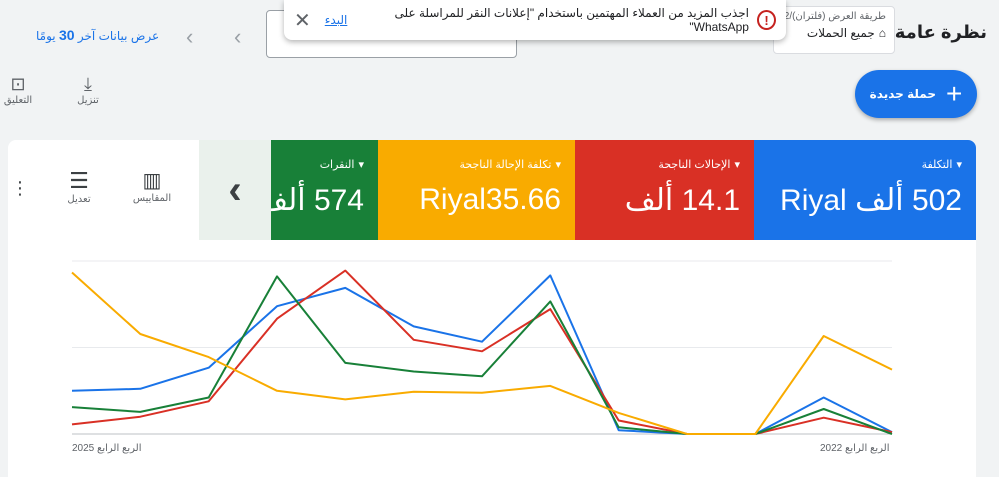 Image resolution: width=999 pixels, height=477 pixels. What do you see at coordinates (18, 84) in the screenshot?
I see `comment-icon: ⊡` at bounding box center [18, 84].